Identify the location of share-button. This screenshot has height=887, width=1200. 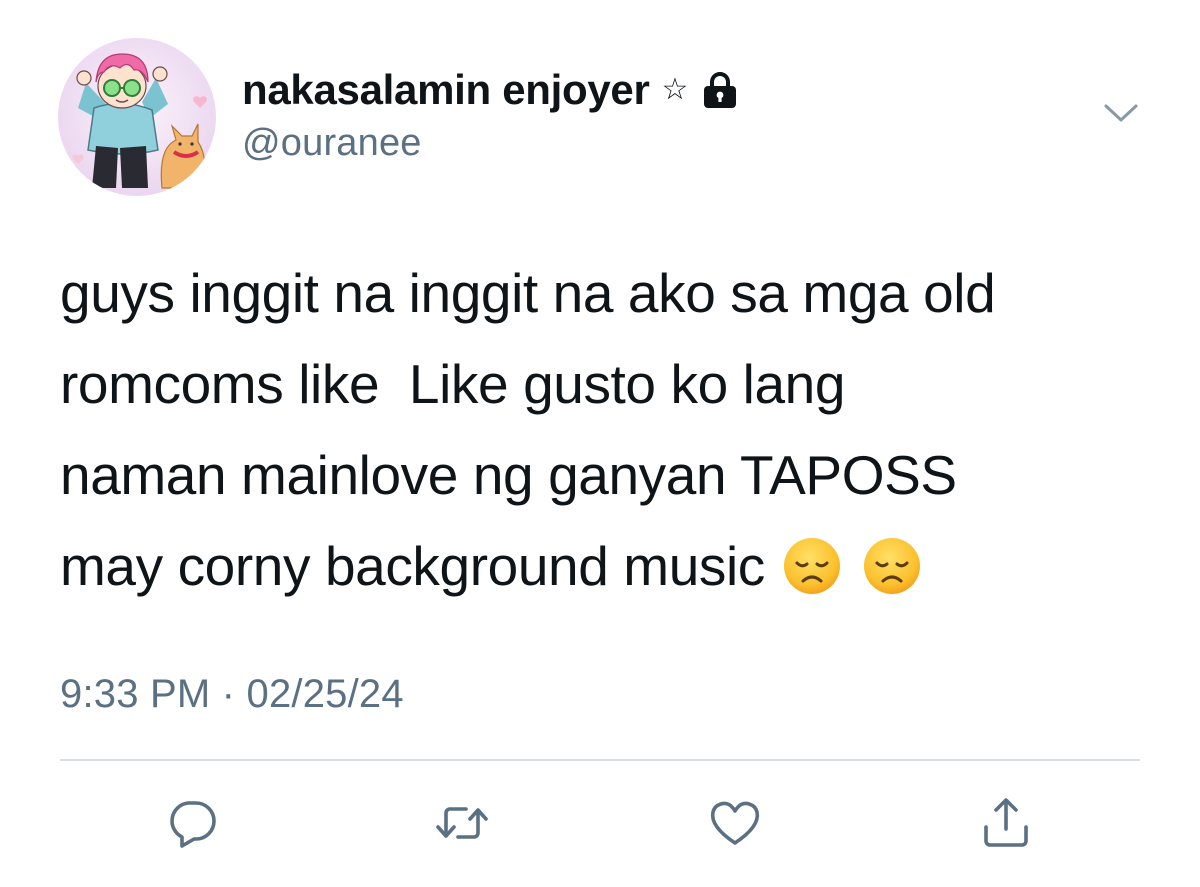
(1006, 823).